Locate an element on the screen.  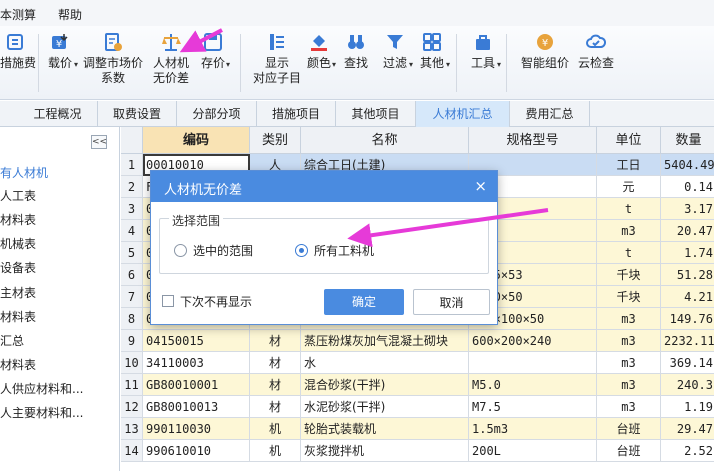
cell-spec: M7.5 is located at coordinates (533, 407).